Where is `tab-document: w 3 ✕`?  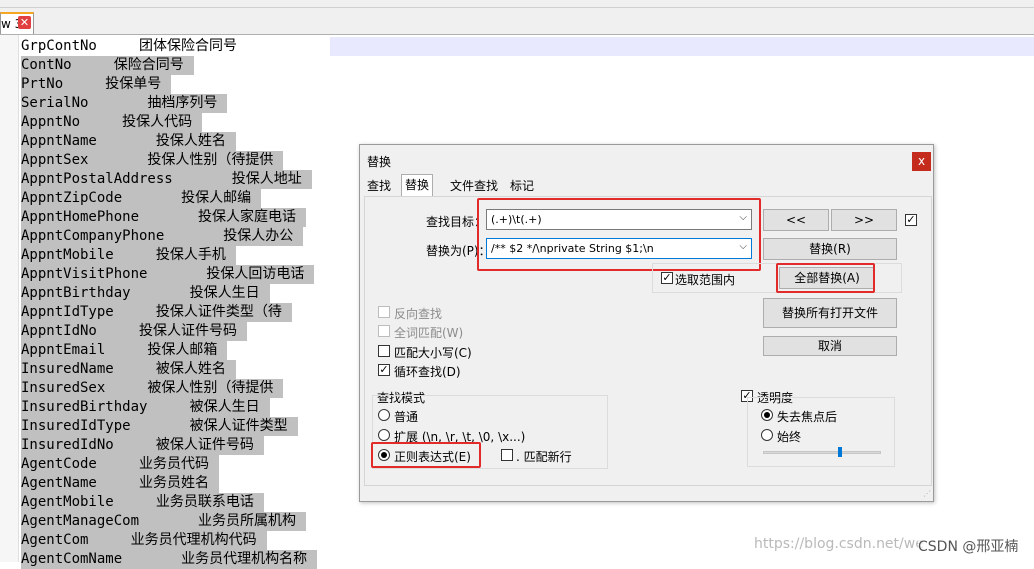
tab-document: w 3 ✕ is located at coordinates (17, 23).